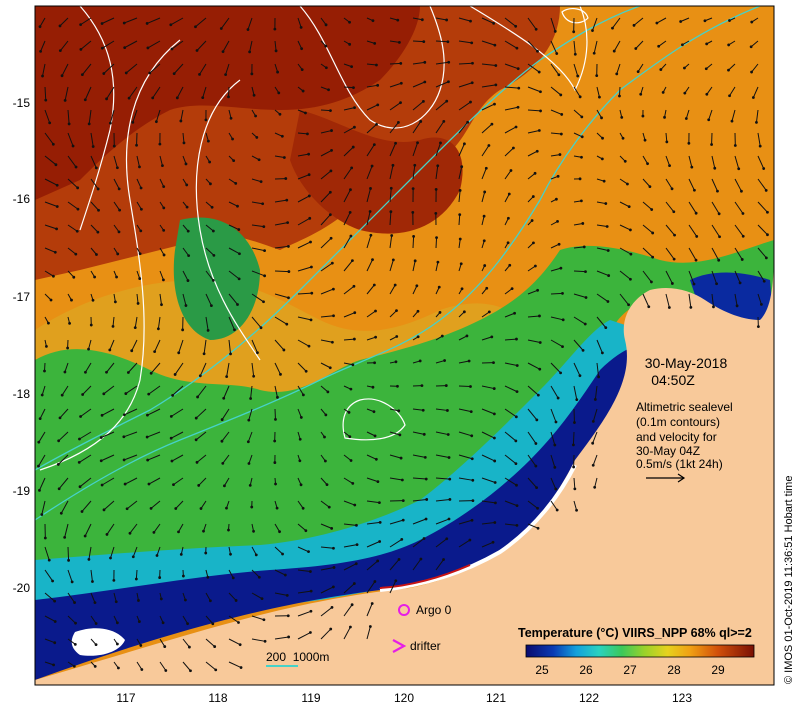 The image size is (800, 710). Describe the element at coordinates (542, 670) in the screenshot. I see `colorbar-tick-25: 25` at that location.